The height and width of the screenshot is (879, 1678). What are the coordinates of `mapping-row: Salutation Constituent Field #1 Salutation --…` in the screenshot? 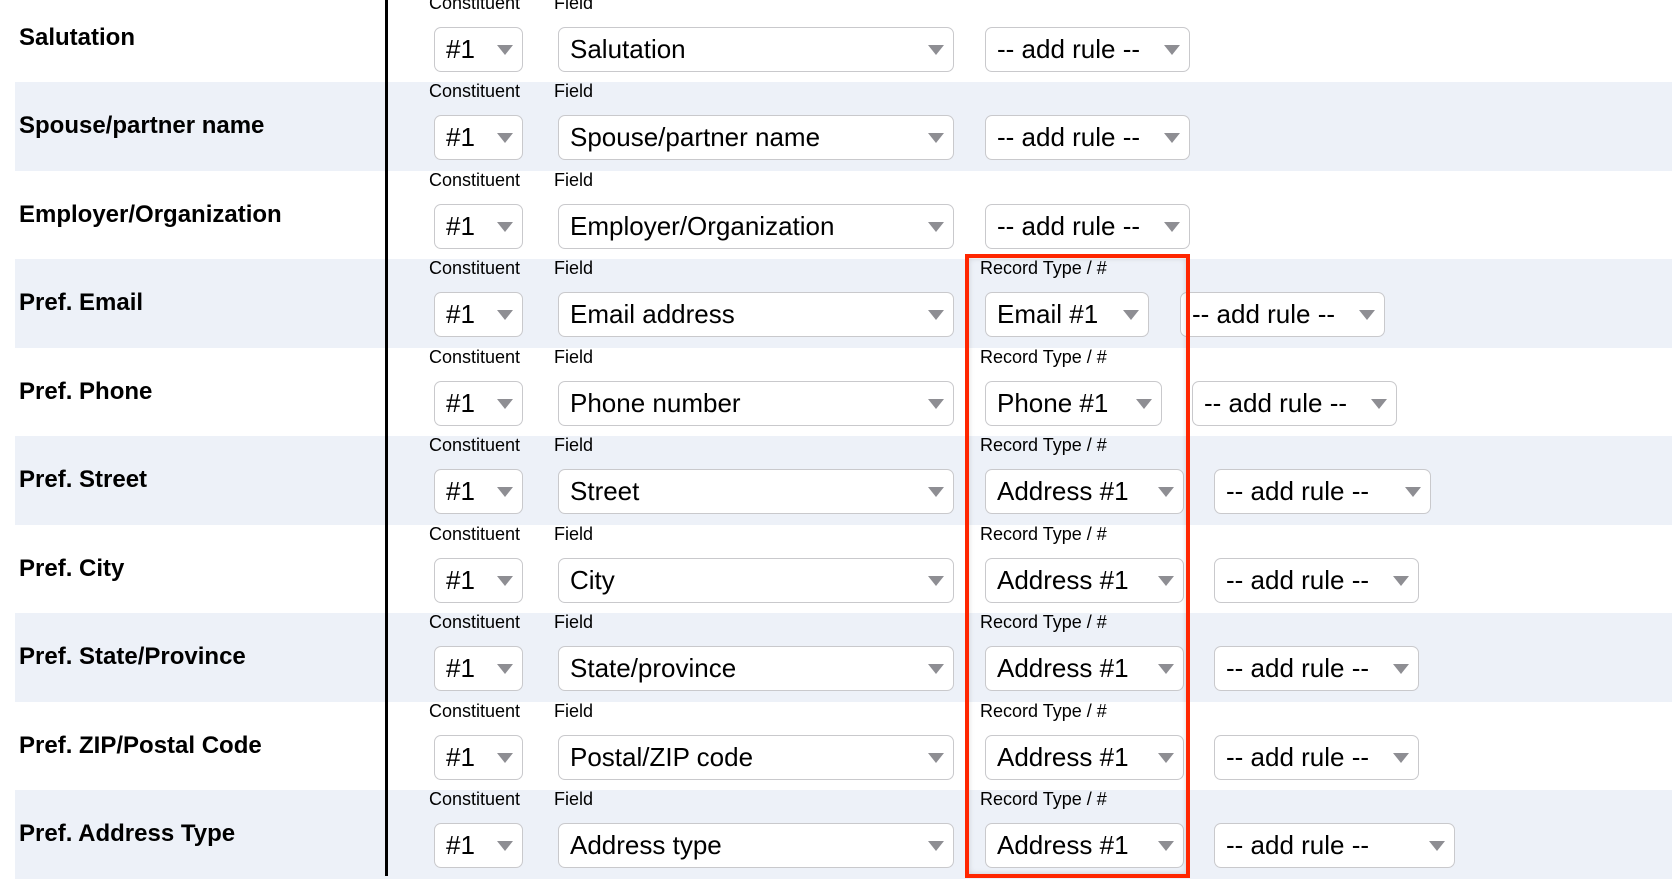 It's located at (843, 41).